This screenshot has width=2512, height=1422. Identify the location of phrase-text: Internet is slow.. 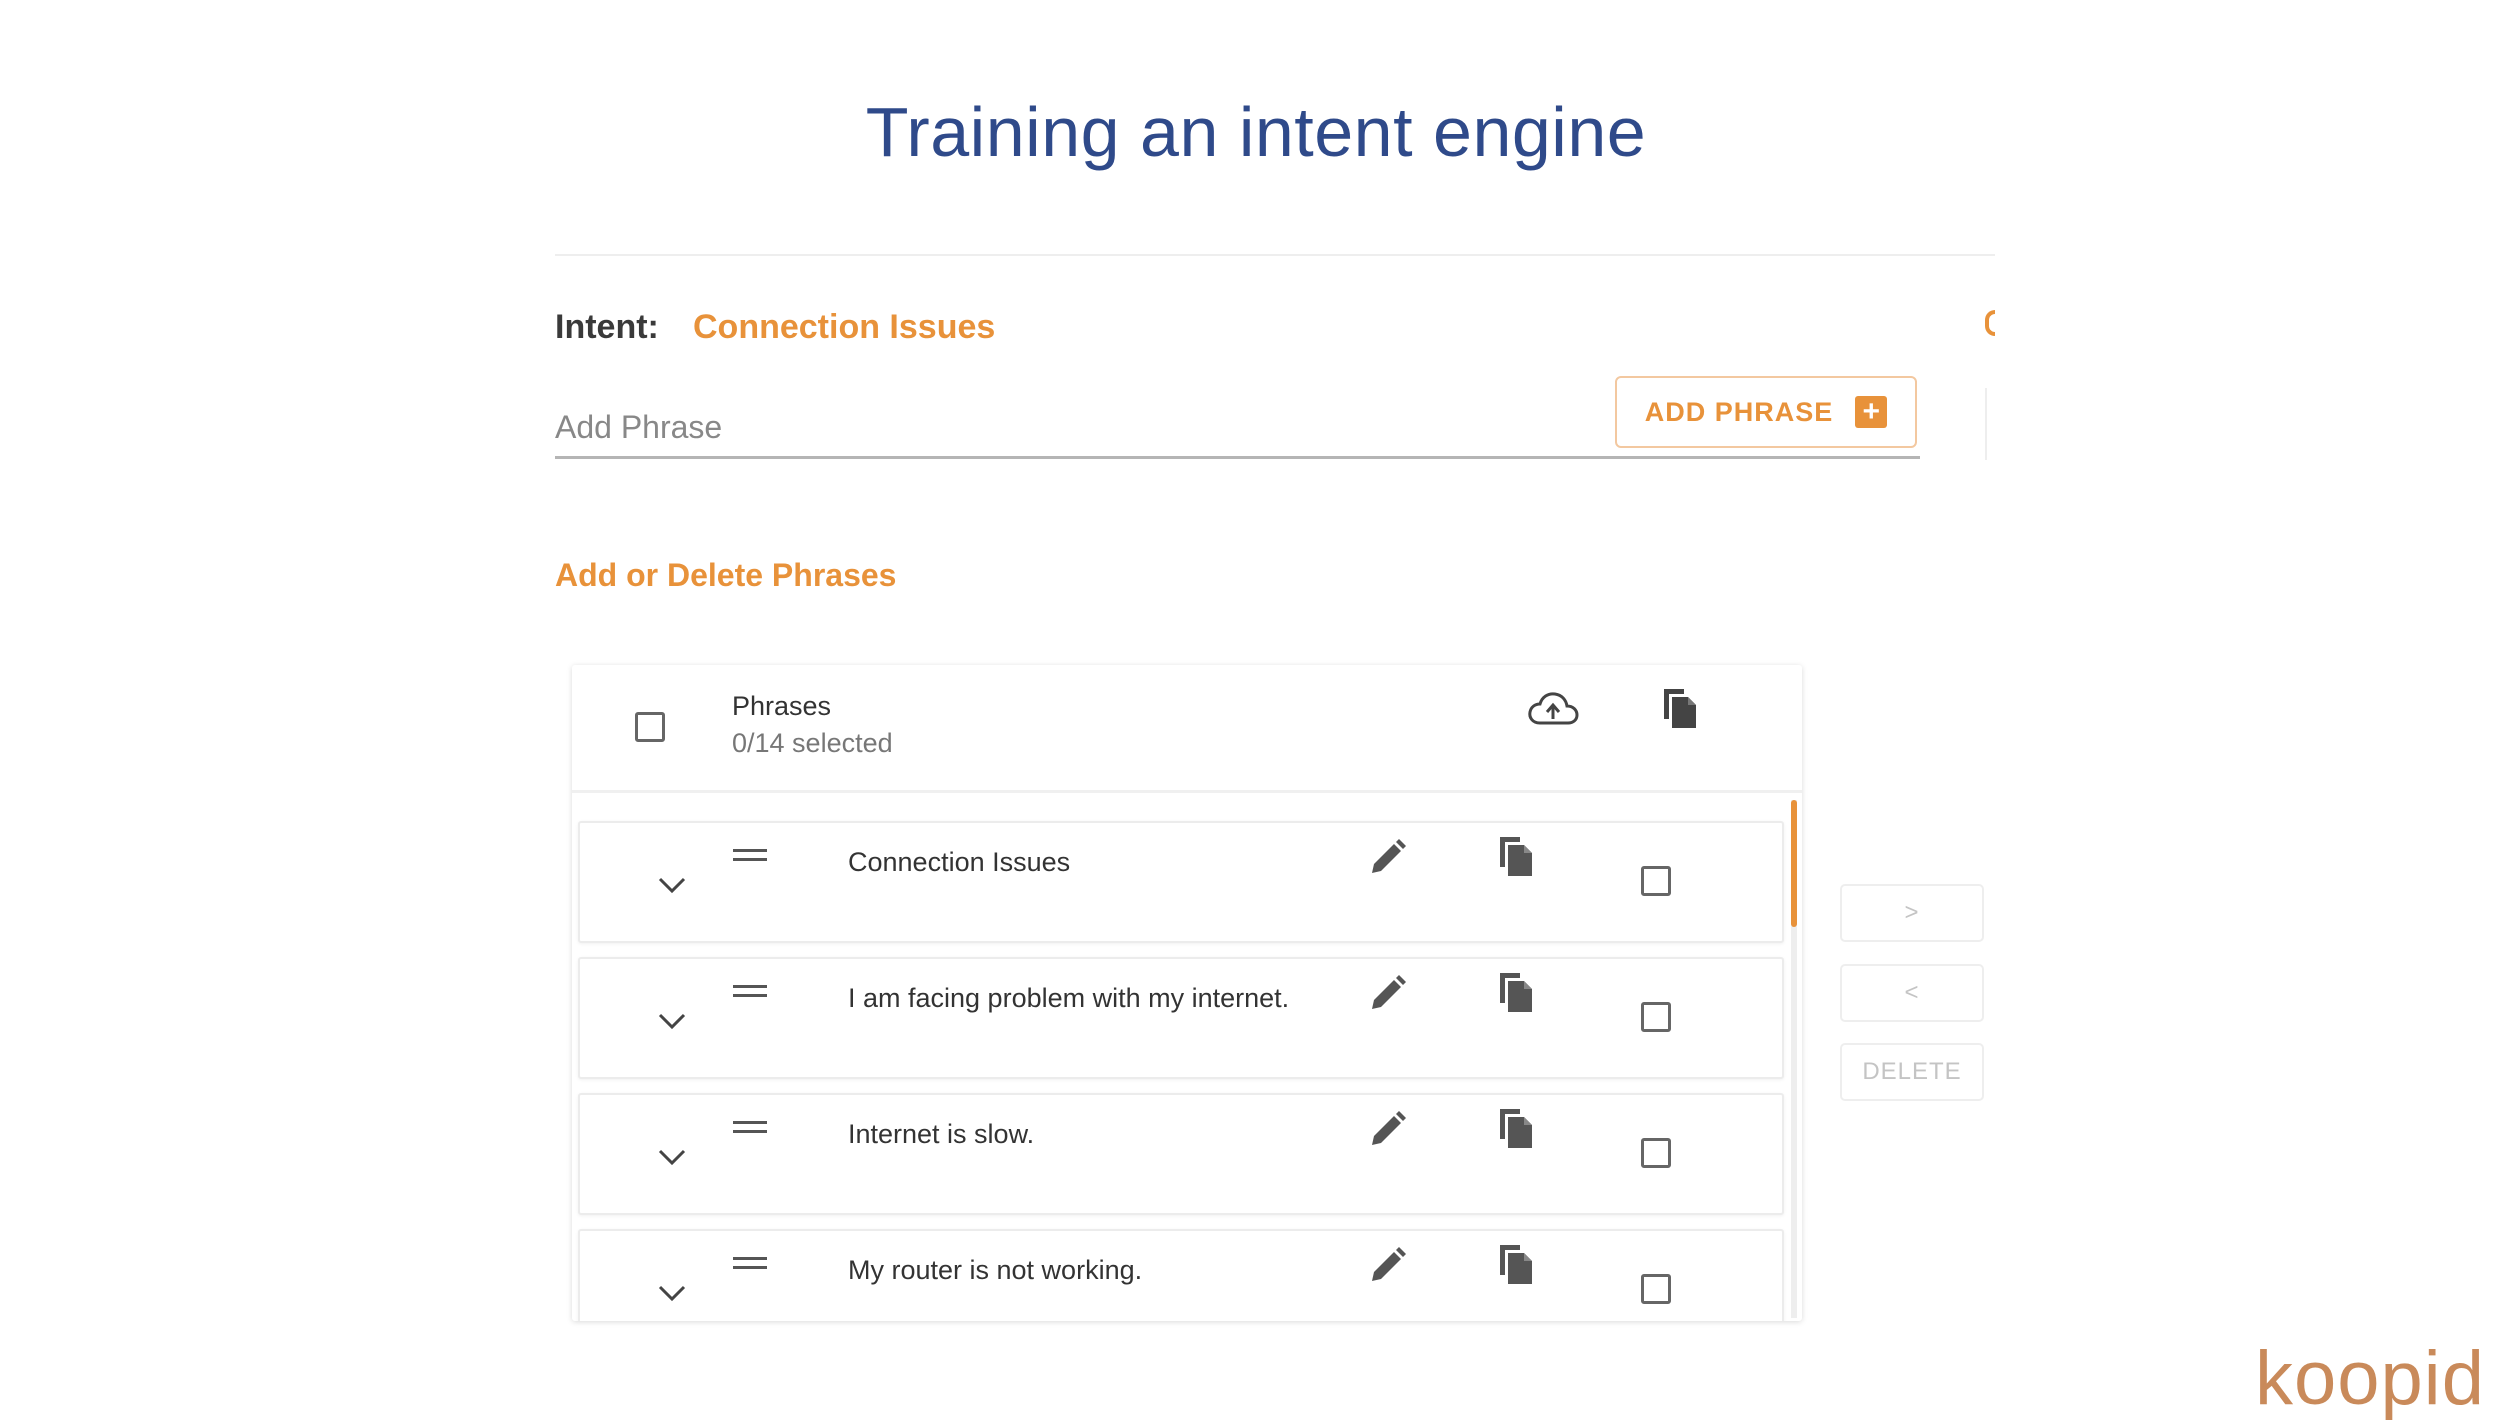
(941, 1134).